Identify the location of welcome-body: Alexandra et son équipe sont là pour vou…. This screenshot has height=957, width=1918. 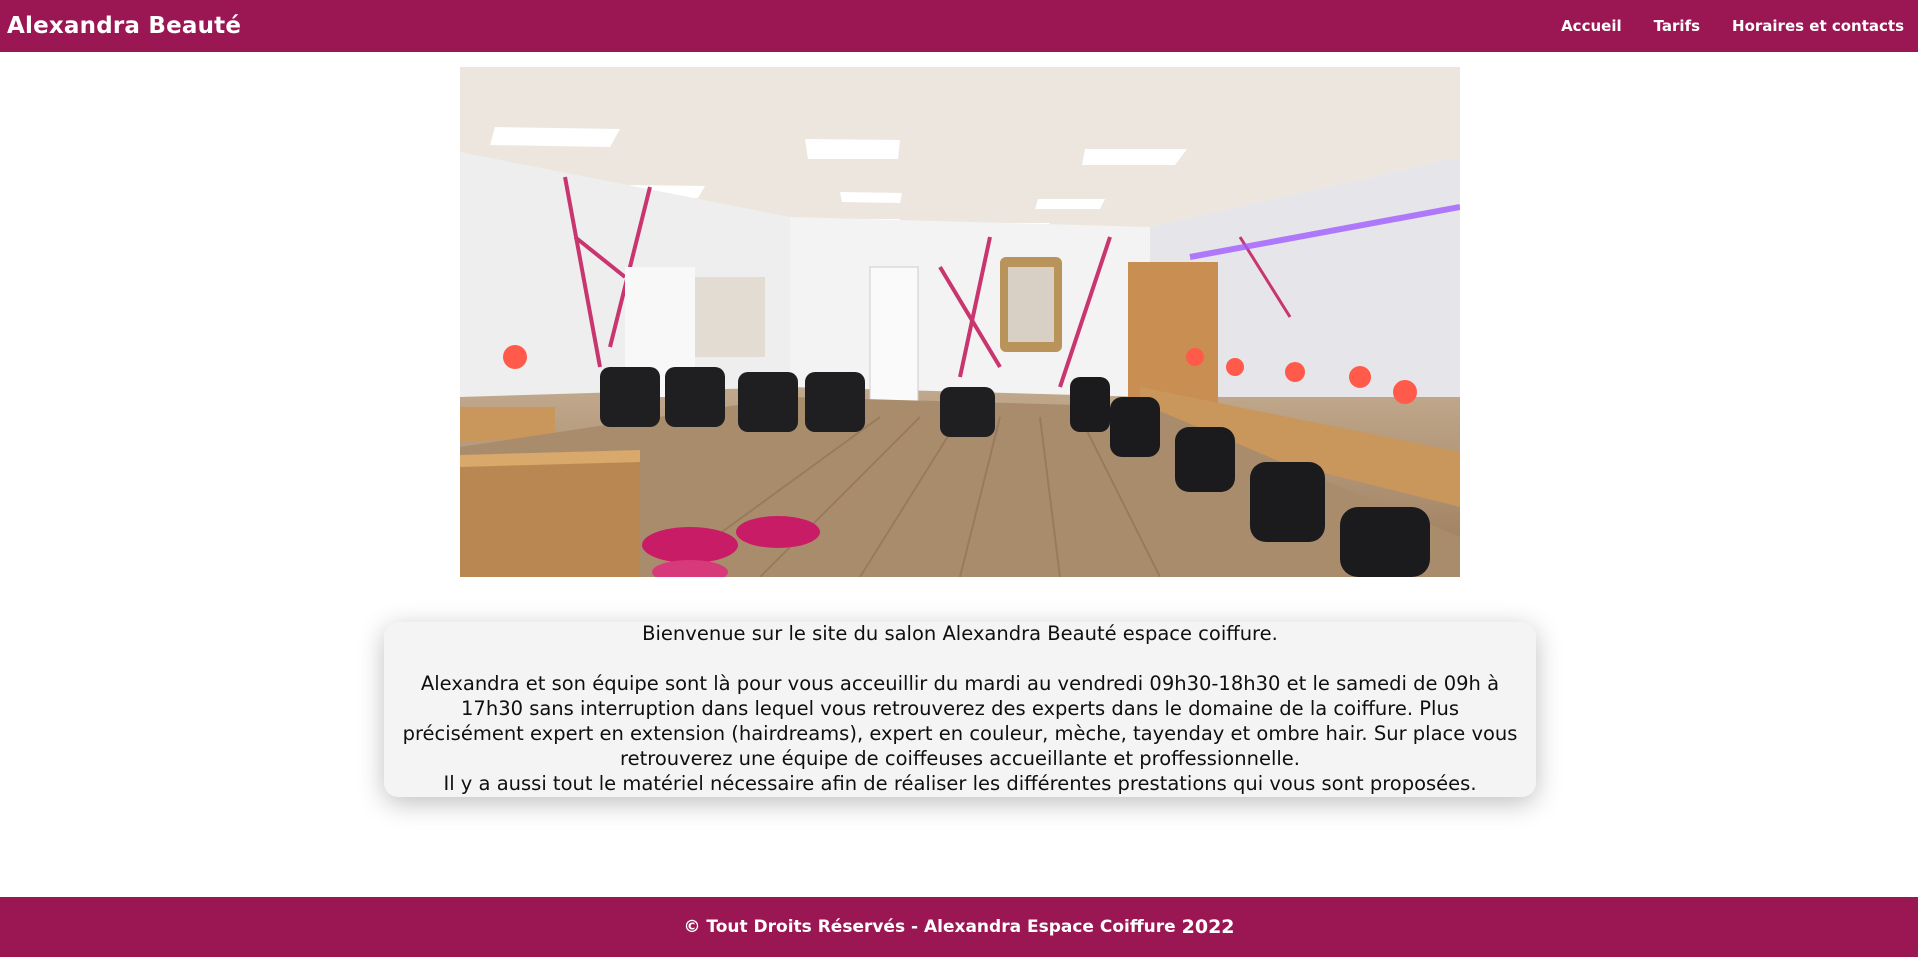
(960, 721).